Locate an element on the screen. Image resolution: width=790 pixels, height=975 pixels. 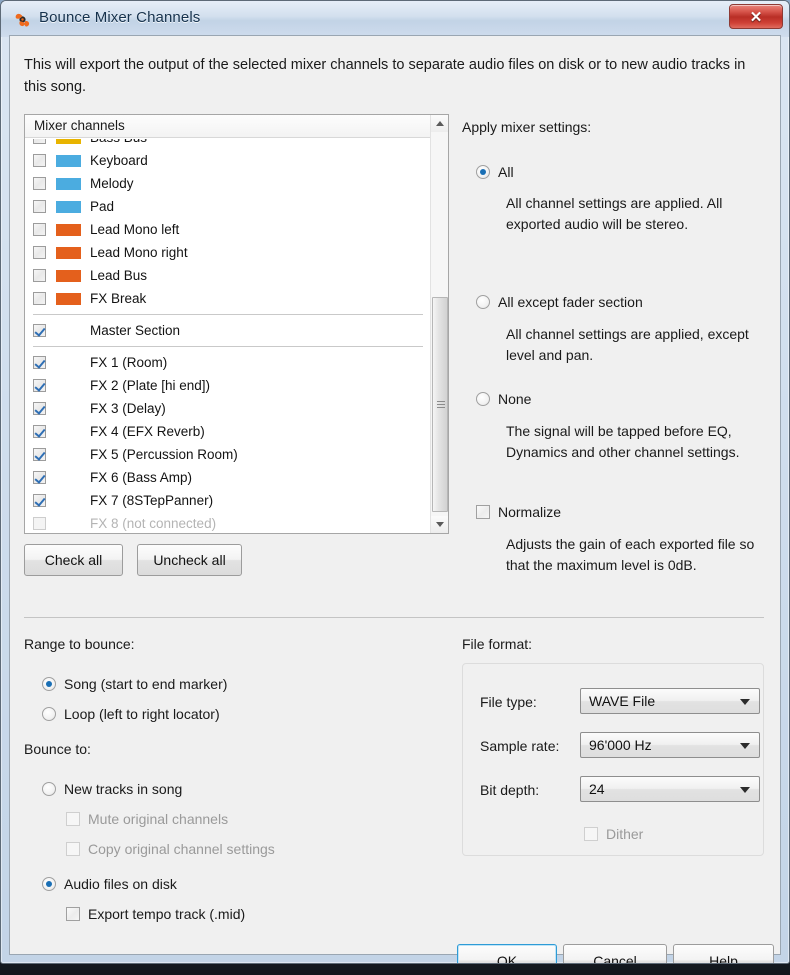
radio-apply-all-except-fader: All except fader section is located at coordinates (559, 302).